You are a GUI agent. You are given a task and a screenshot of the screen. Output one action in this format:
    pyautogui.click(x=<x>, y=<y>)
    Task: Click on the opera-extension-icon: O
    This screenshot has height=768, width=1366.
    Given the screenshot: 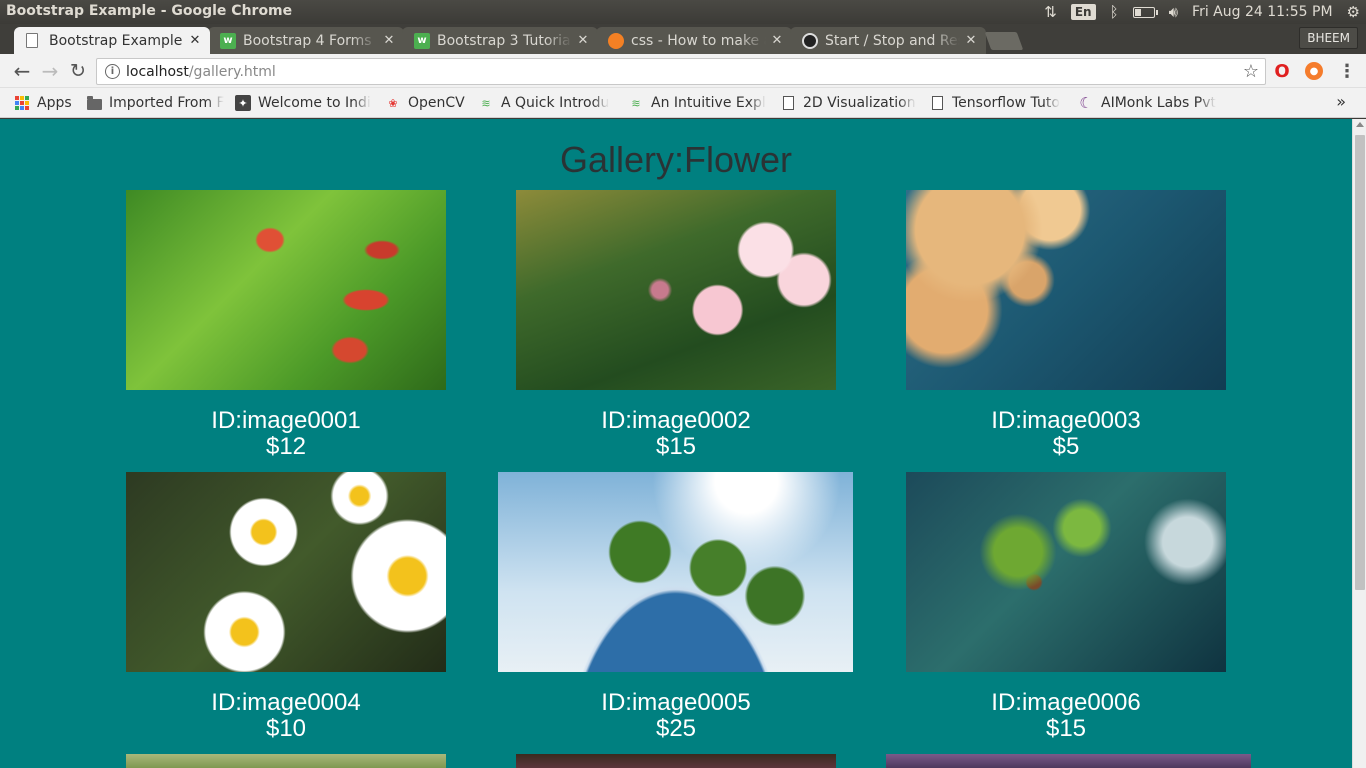 What is the action you would take?
    pyautogui.click(x=1282, y=71)
    